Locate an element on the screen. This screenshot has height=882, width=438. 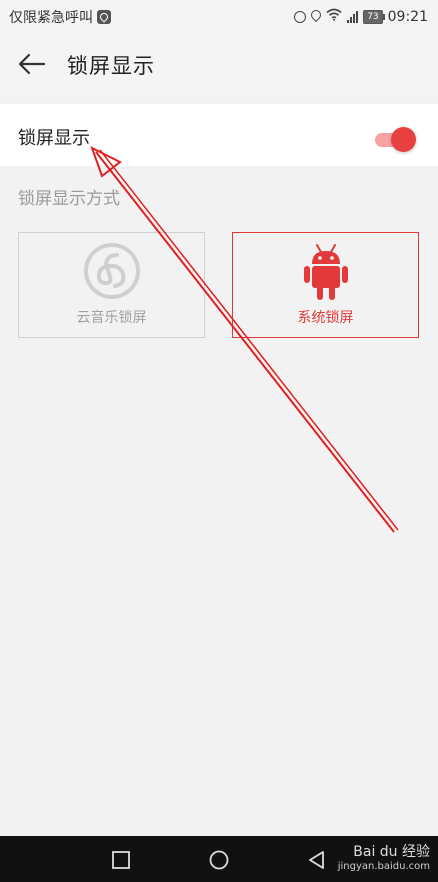
carrier-text: 仅限紧急呼叫 is located at coordinates (51, 17).